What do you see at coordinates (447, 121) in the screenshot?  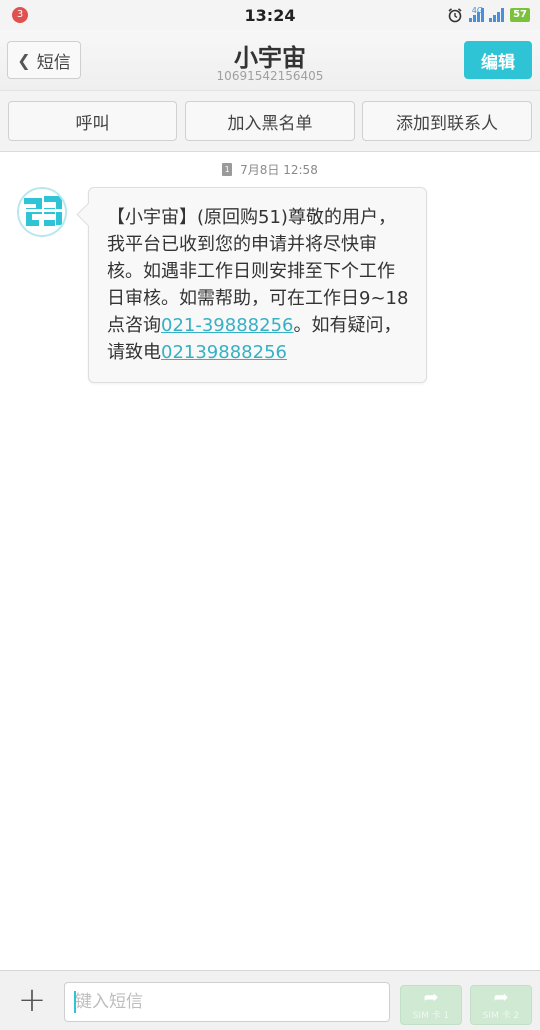 I see `add-contact-button: 添加到联系人` at bounding box center [447, 121].